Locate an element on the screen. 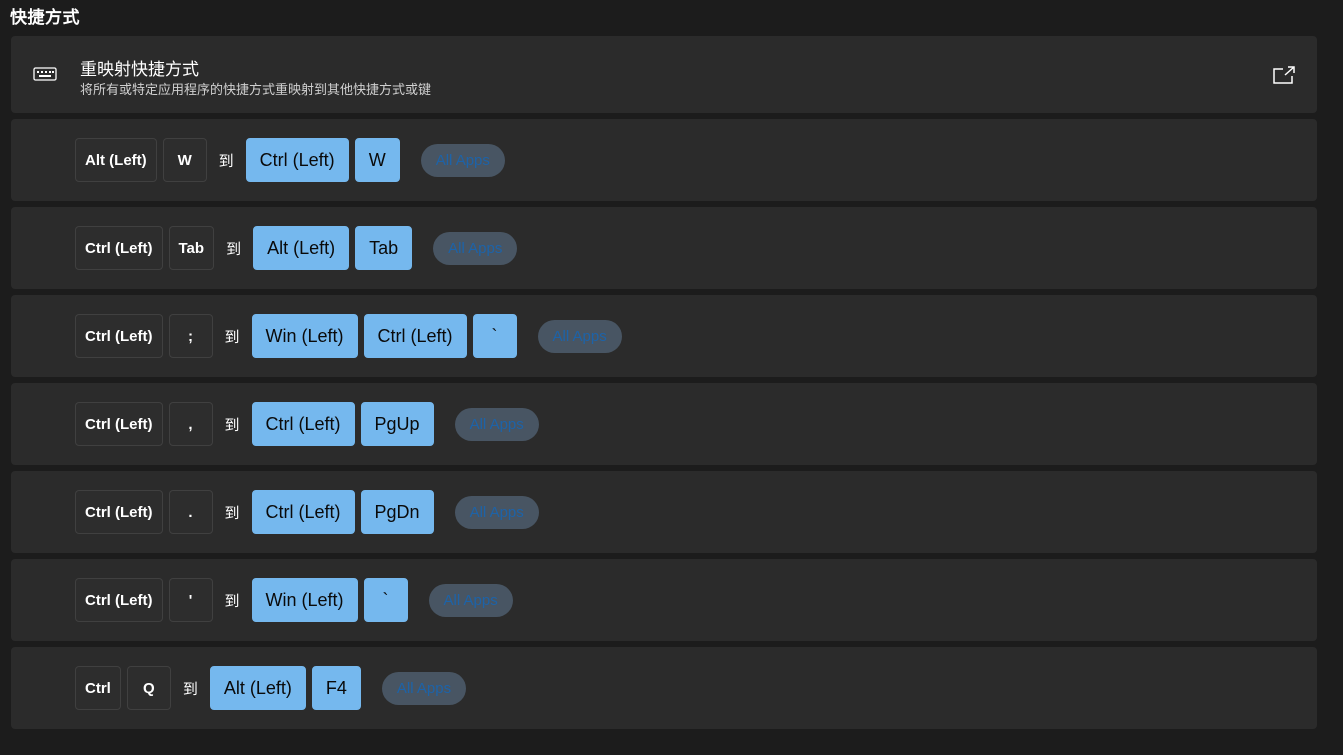 The image size is (1343, 755). section-title: 快捷方式 is located at coordinates (45, 18).